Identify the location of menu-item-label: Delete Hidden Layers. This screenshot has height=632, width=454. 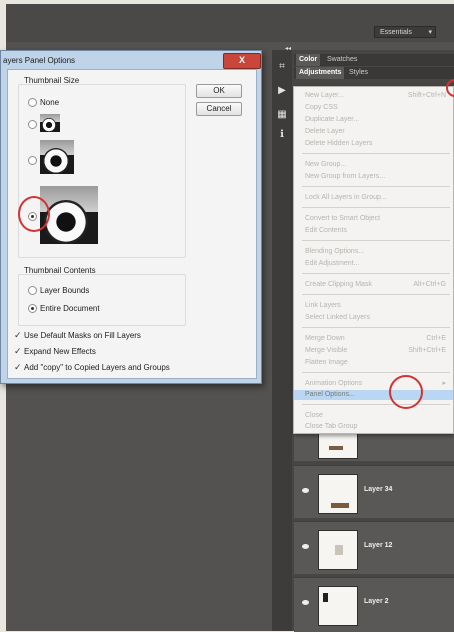
(339, 143).